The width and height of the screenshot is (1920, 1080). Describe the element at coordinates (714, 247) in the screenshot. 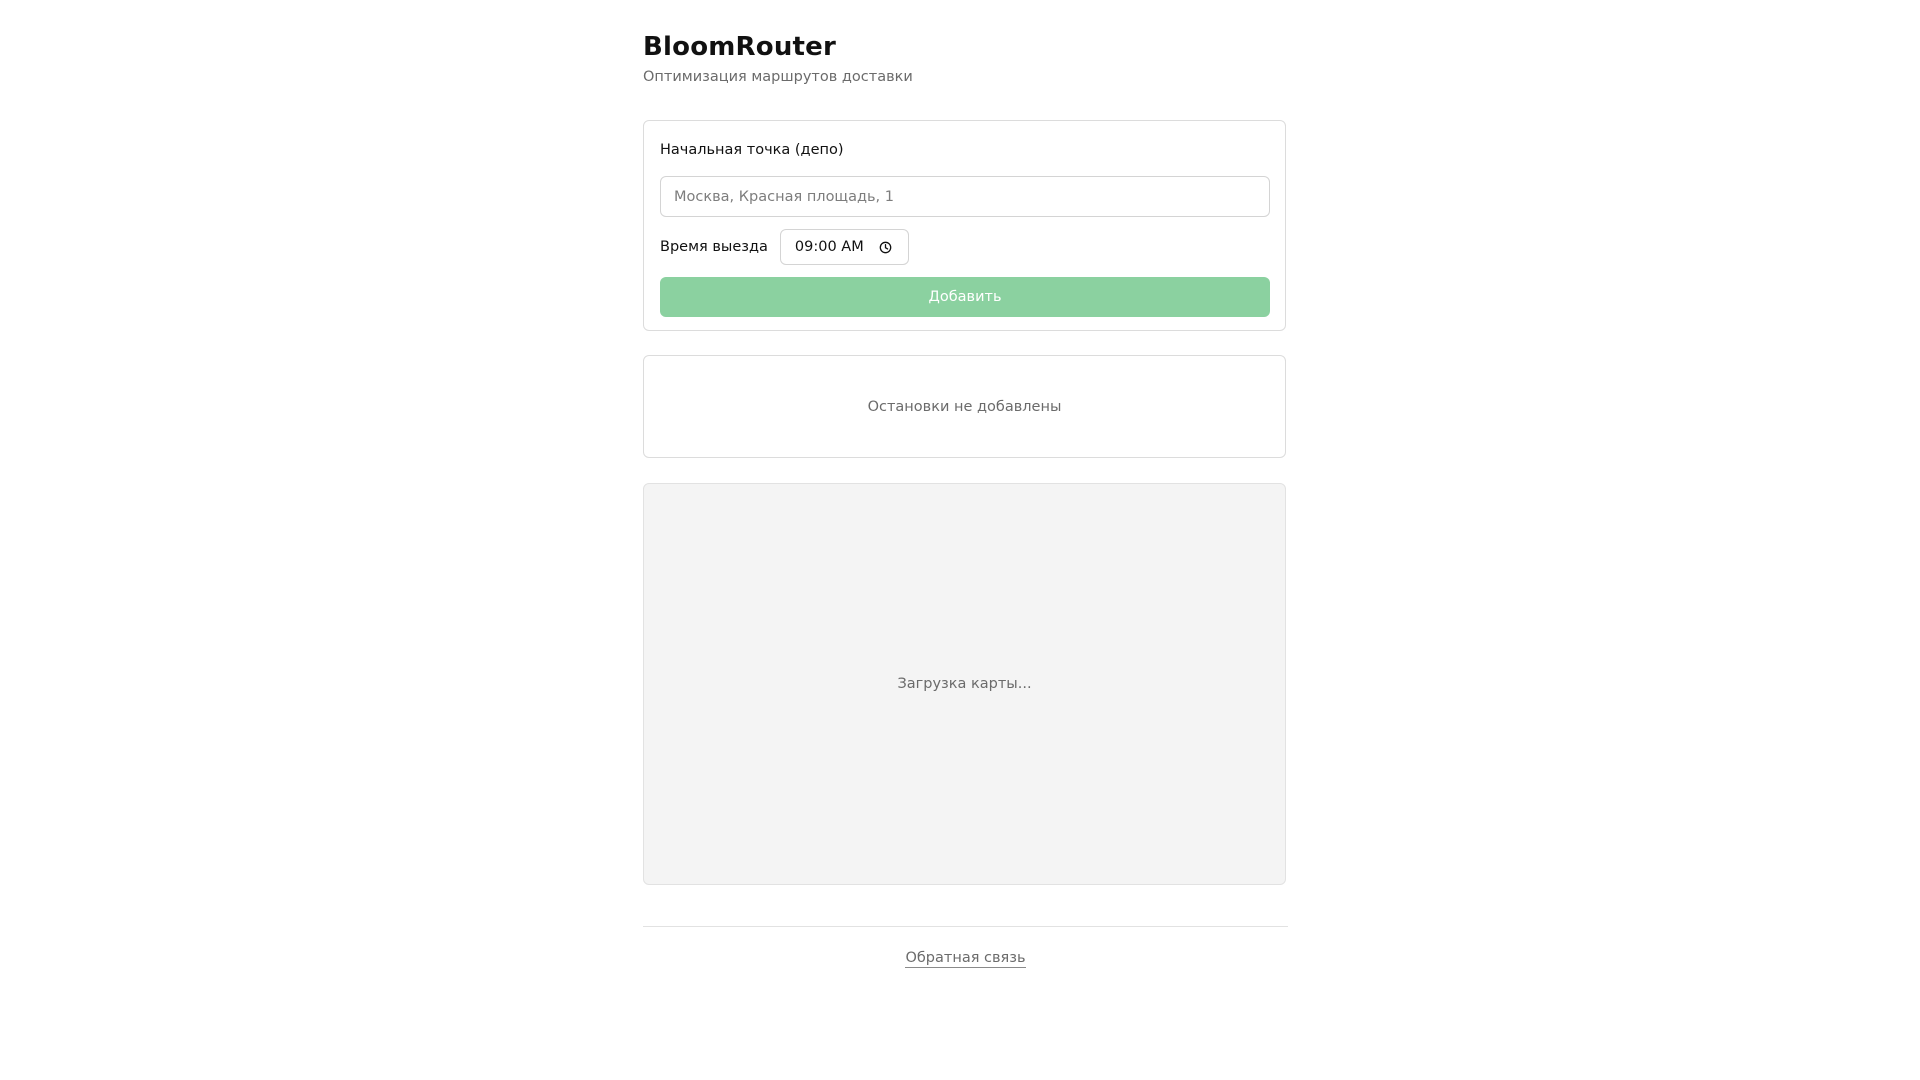

I see `departure-time-label: Время выезда` at that location.